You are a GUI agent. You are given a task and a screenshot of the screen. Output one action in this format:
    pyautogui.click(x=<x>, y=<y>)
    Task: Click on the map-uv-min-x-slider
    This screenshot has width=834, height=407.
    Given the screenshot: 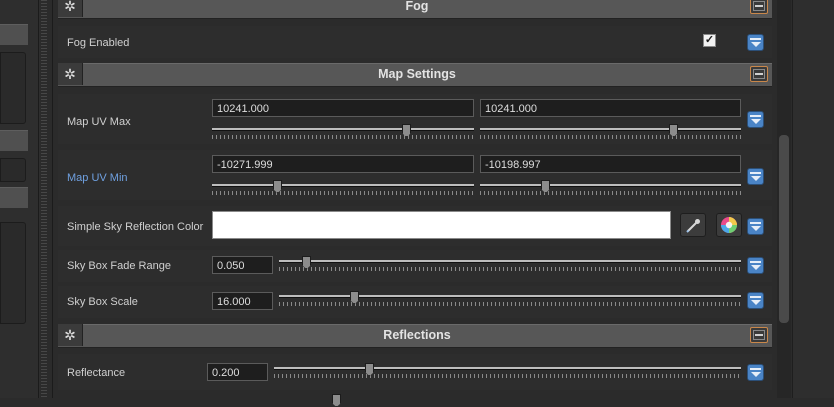 What is the action you would take?
    pyautogui.click(x=343, y=185)
    